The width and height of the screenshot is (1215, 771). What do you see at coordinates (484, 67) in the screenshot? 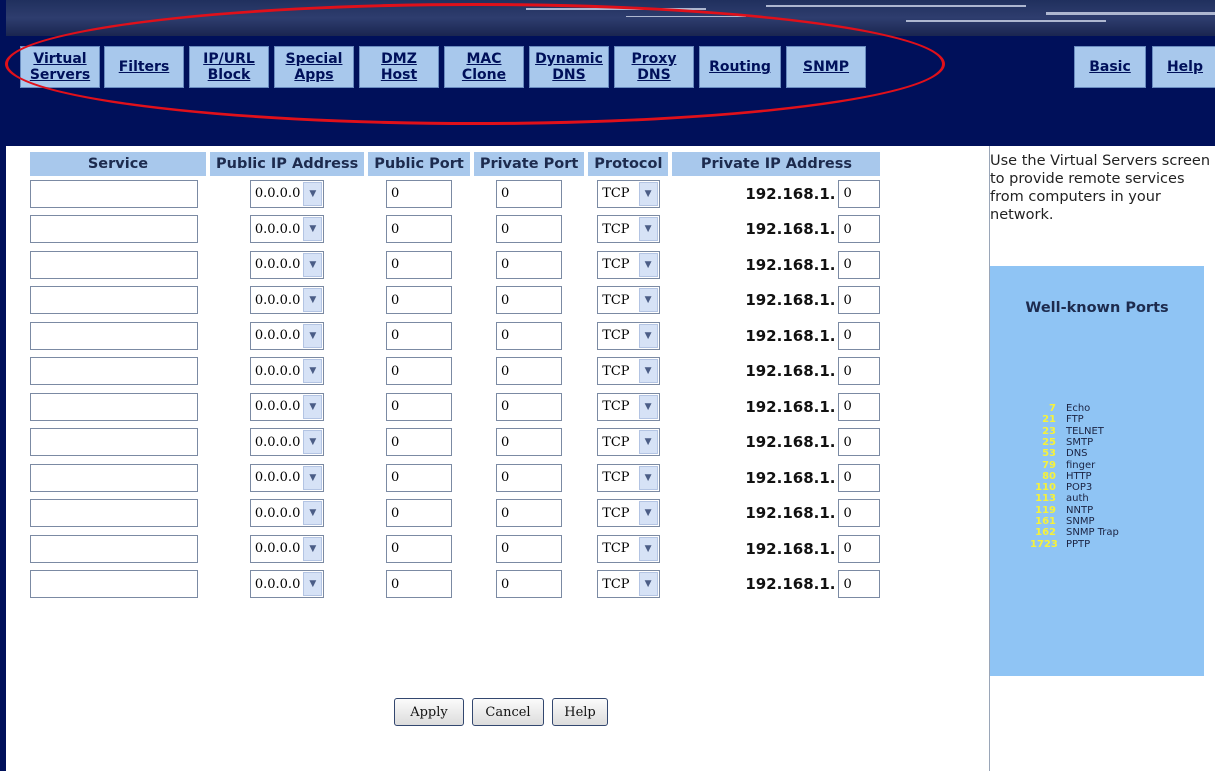
I see `tab-mac-clone: MAC Clone` at bounding box center [484, 67].